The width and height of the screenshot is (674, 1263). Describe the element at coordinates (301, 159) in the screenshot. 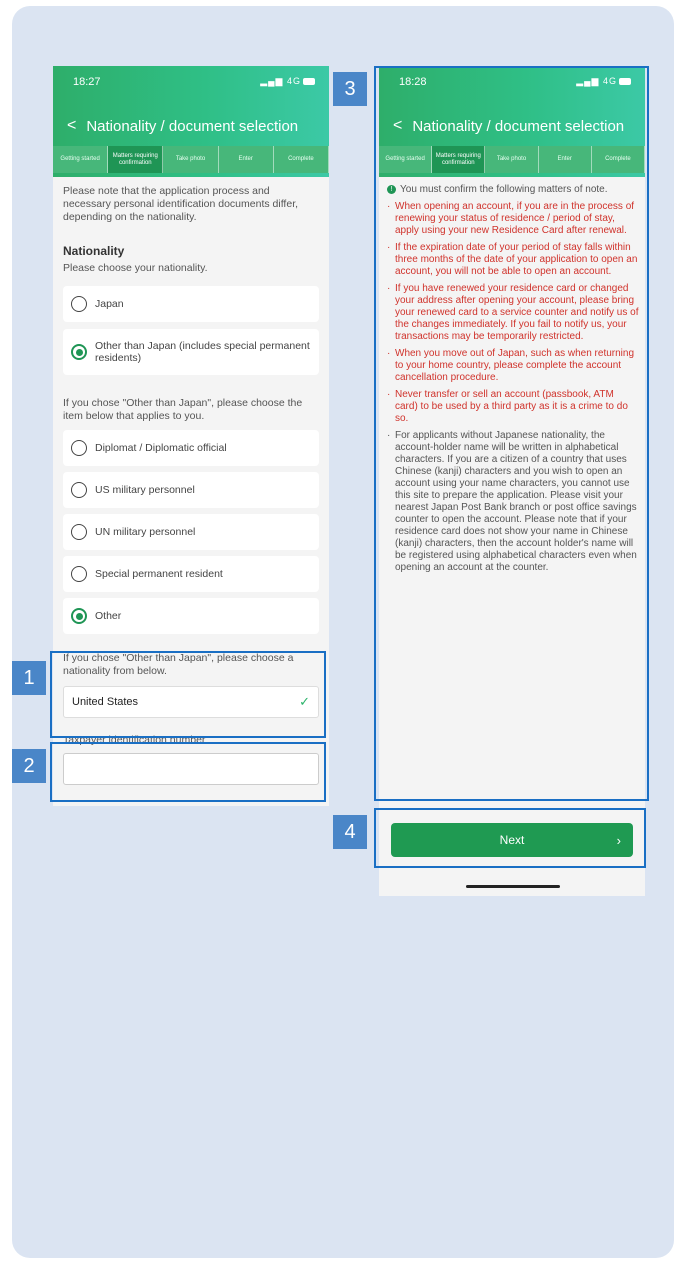

I see `step: Complete` at that location.